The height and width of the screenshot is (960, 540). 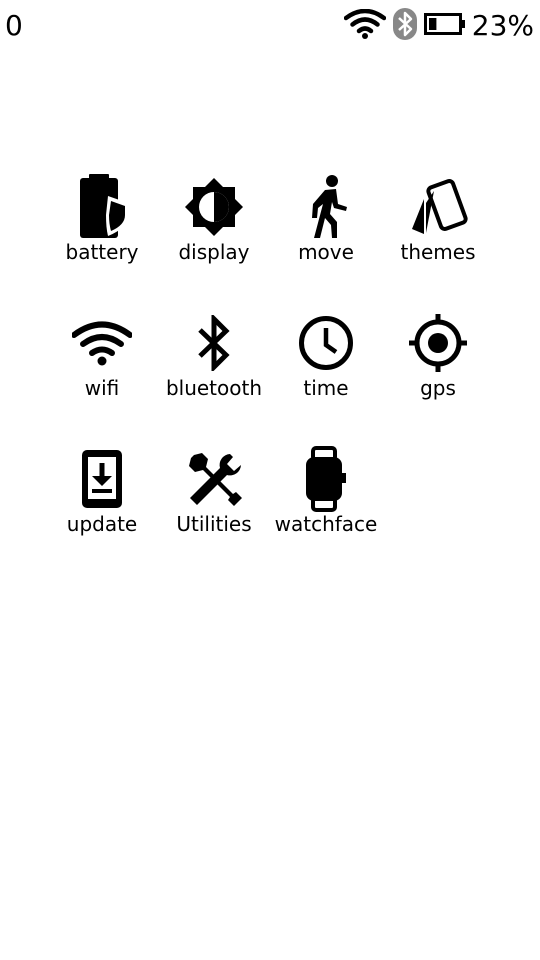 What do you see at coordinates (102, 388) in the screenshot?
I see `app-label: wifi` at bounding box center [102, 388].